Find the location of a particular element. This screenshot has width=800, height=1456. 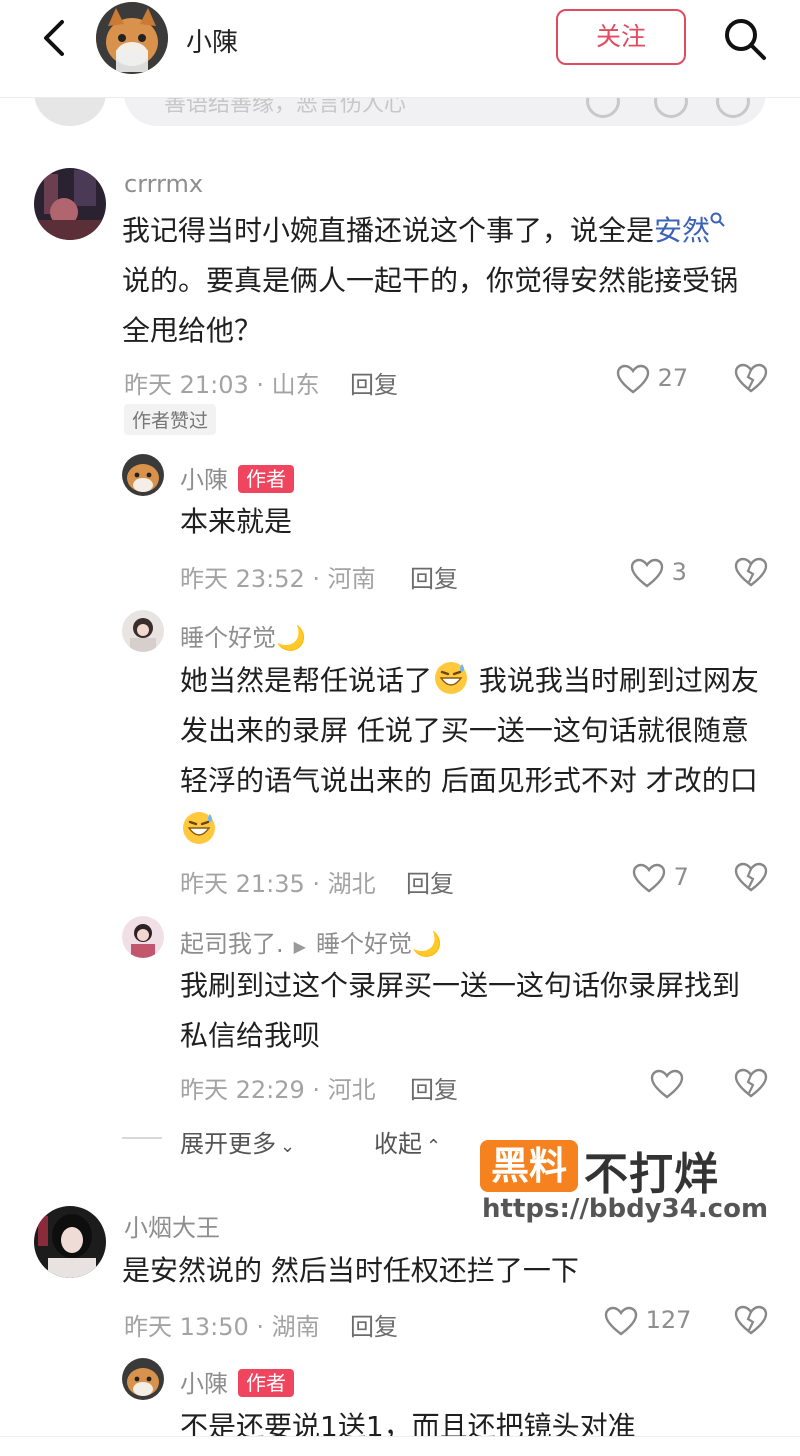

follow-button: 关注 is located at coordinates (621, 37).